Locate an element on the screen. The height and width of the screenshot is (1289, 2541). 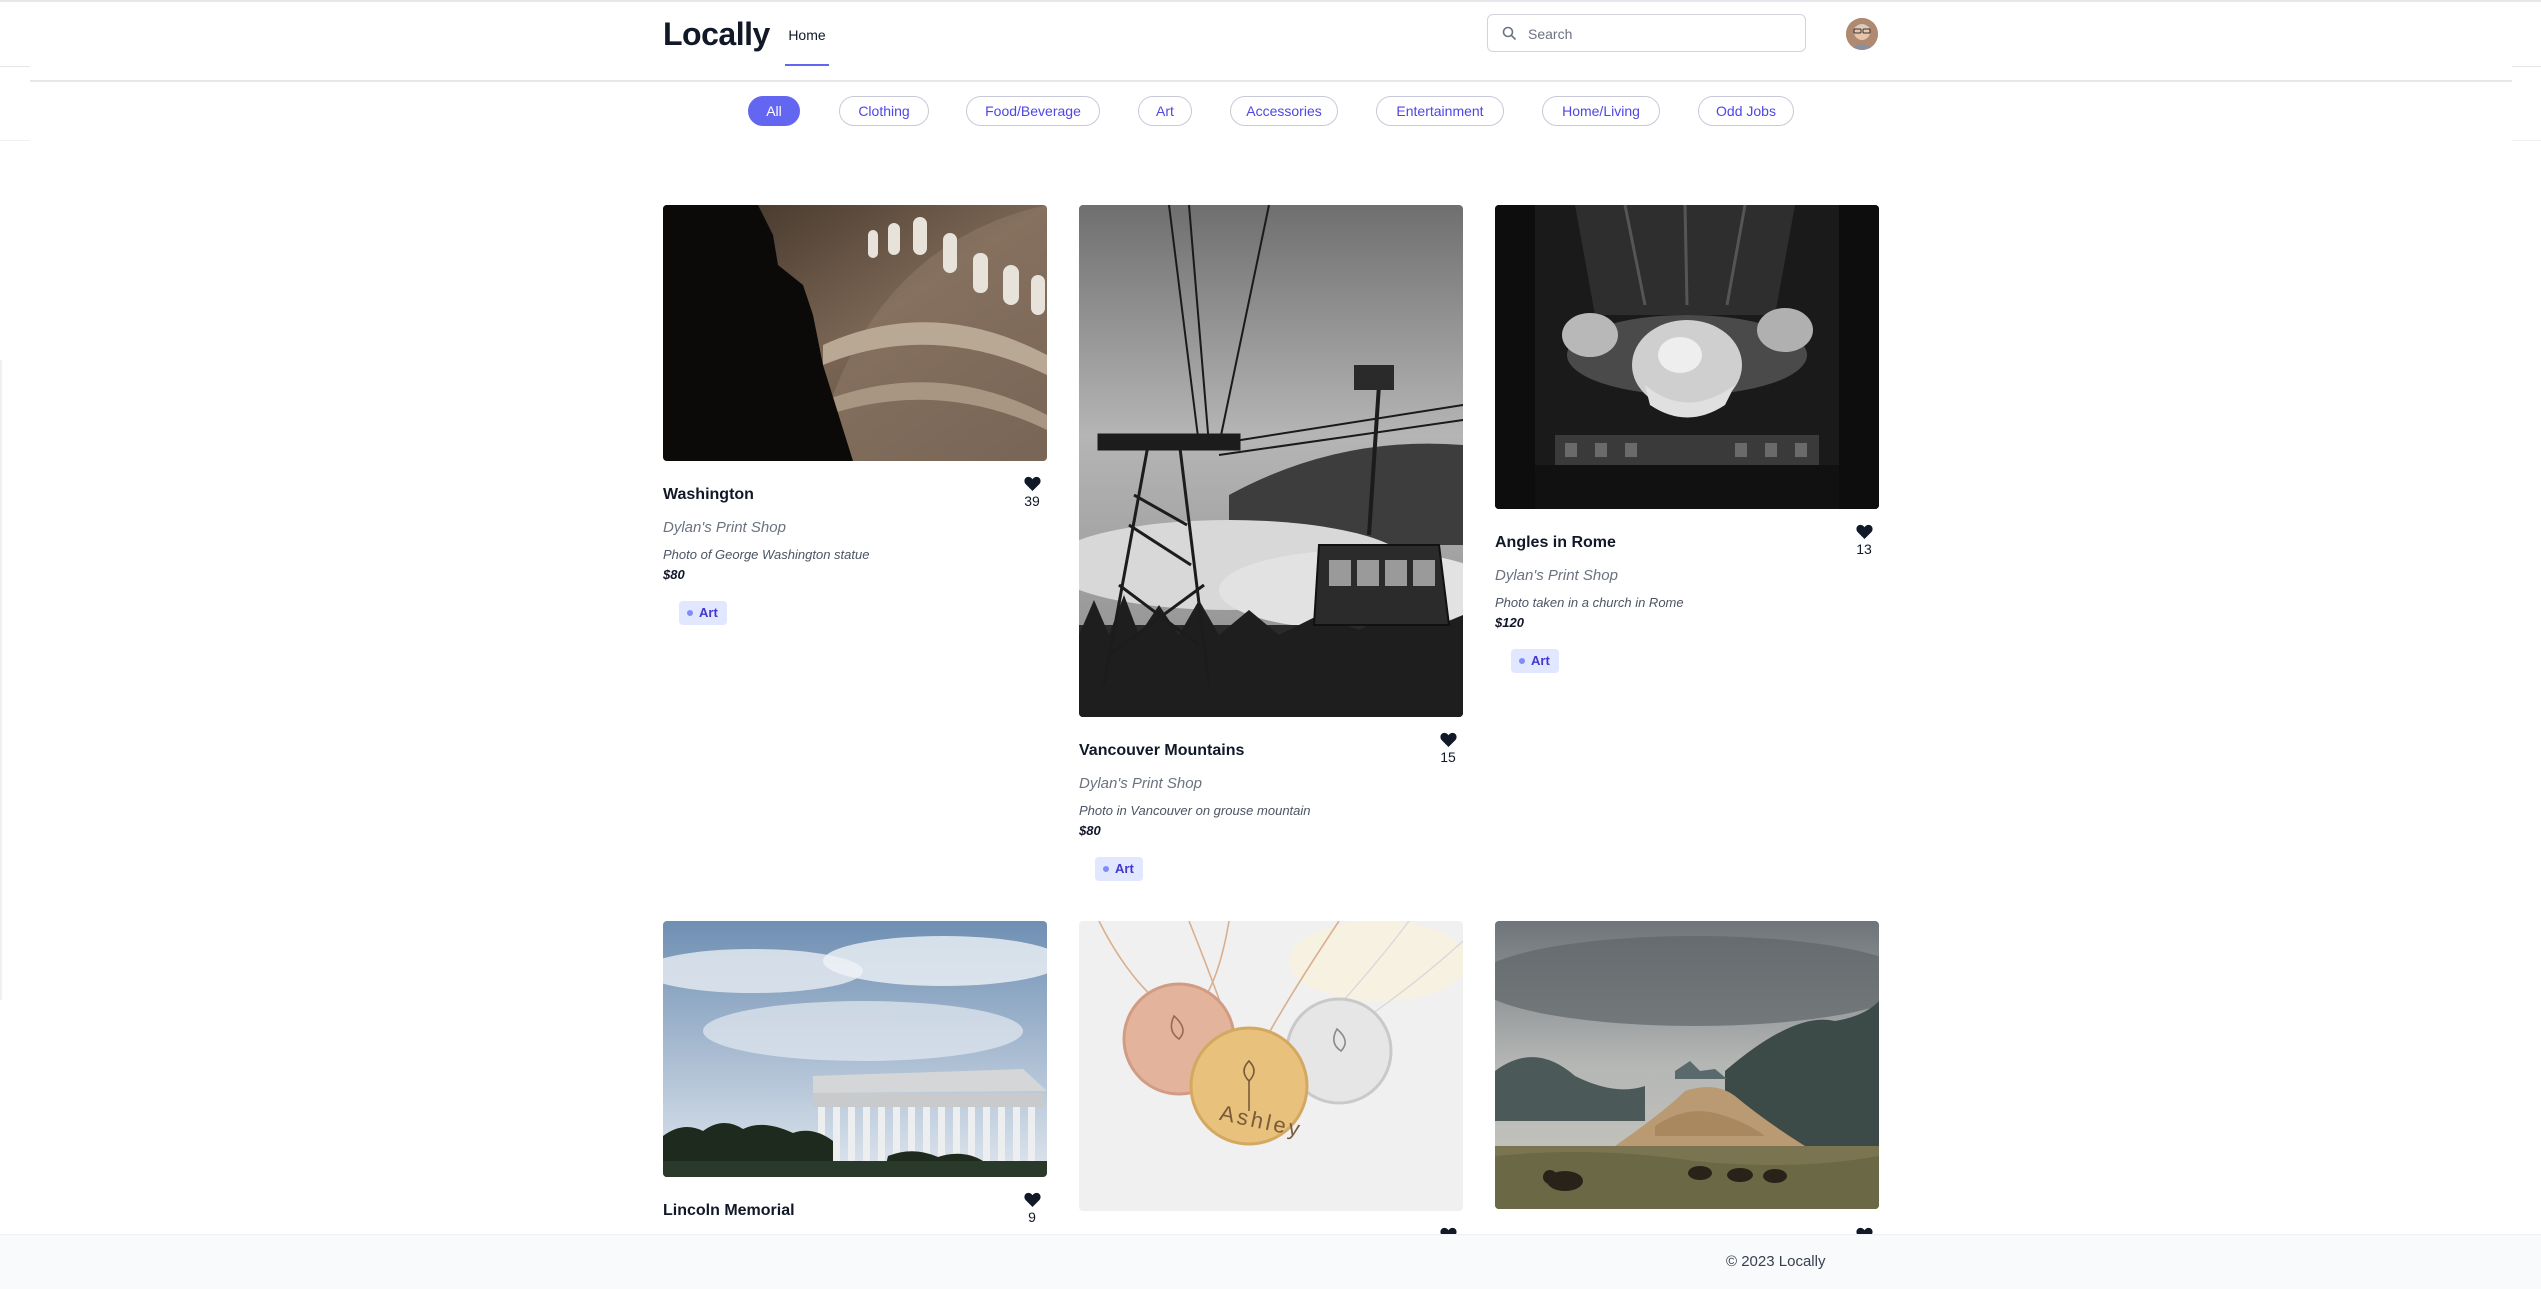
avatar-image is located at coordinates (1862, 34).